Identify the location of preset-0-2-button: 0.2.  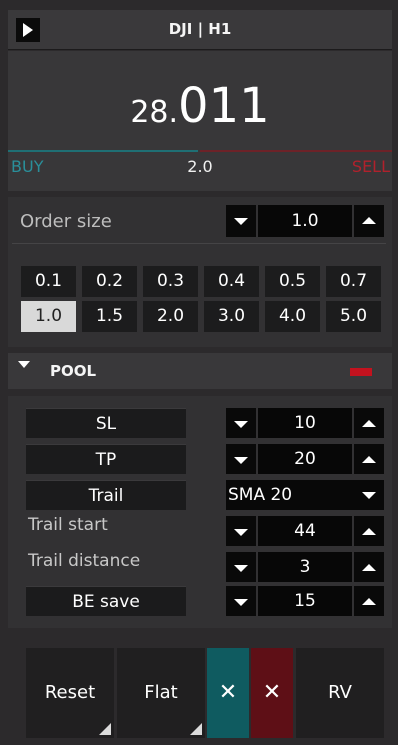
(109, 281).